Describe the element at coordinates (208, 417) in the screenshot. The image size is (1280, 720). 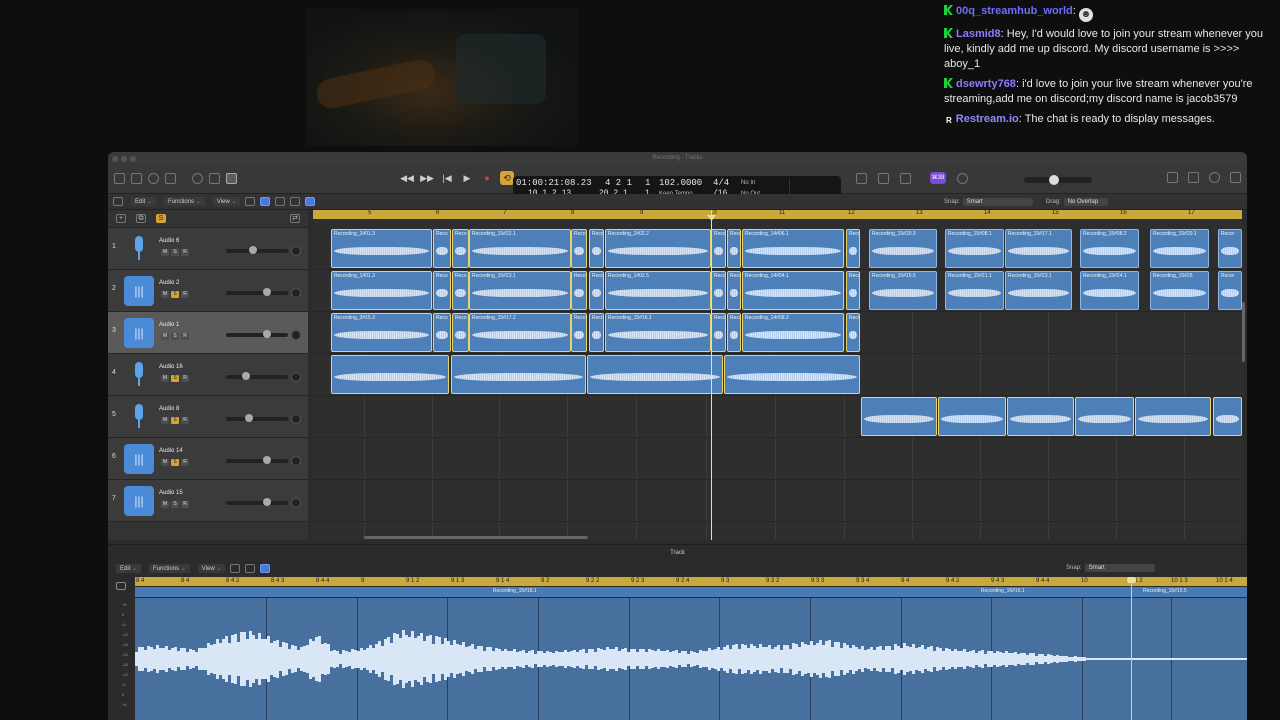
I see `track-header: 5 Audio 8 MSR` at that location.